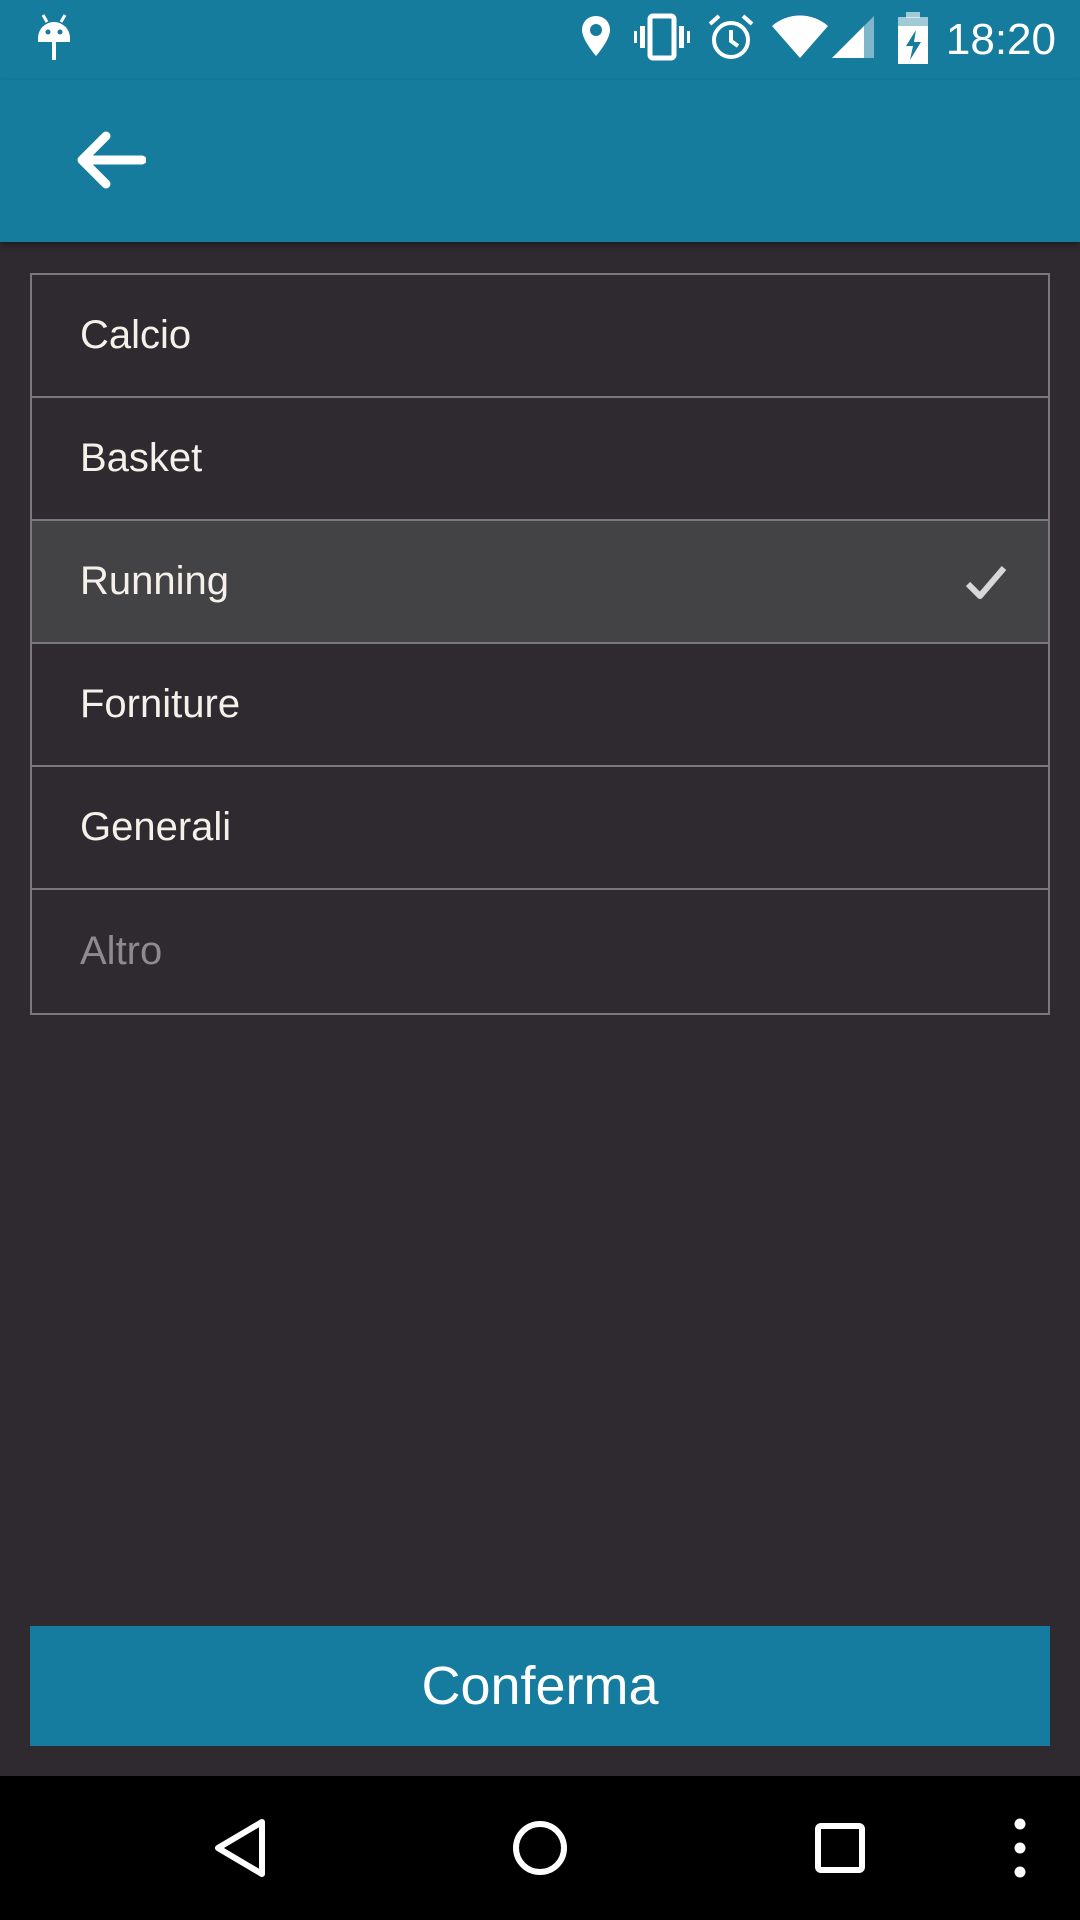  Describe the element at coordinates (540, 1686) in the screenshot. I see `confirm-button: Conferma` at that location.